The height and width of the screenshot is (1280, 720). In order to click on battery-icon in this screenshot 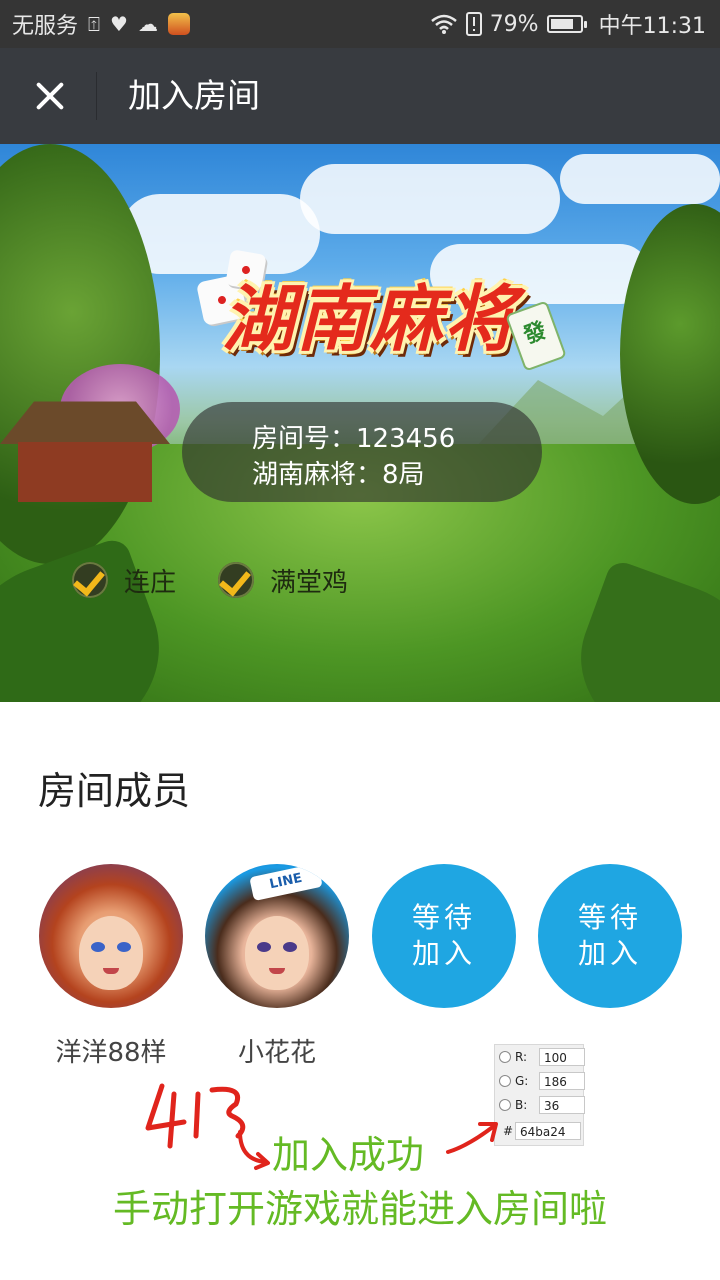, I will do `click(566, 24)`.